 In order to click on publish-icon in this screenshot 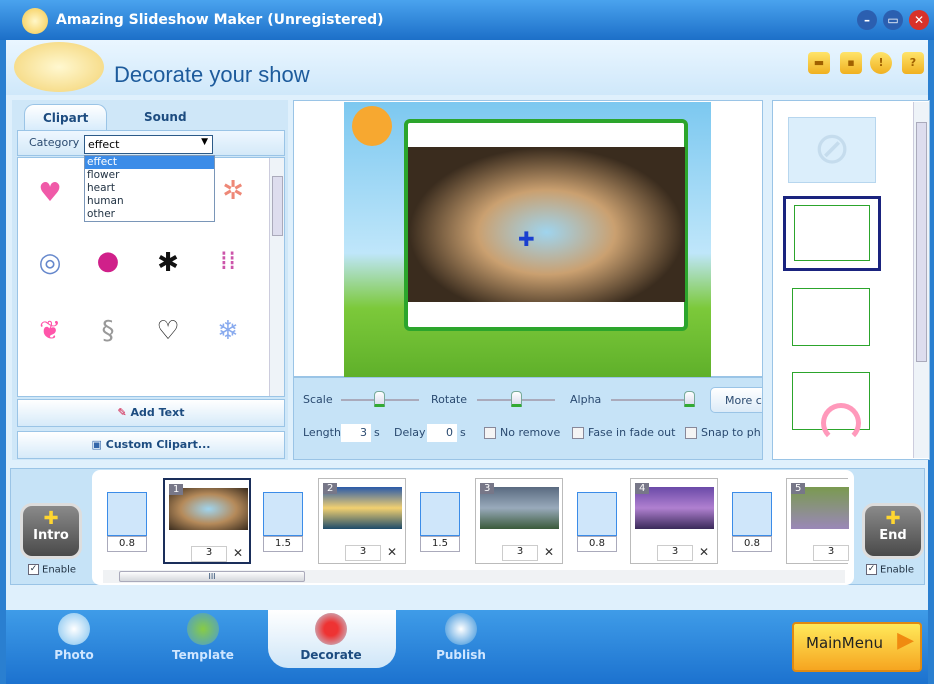, I will do `click(461, 629)`.